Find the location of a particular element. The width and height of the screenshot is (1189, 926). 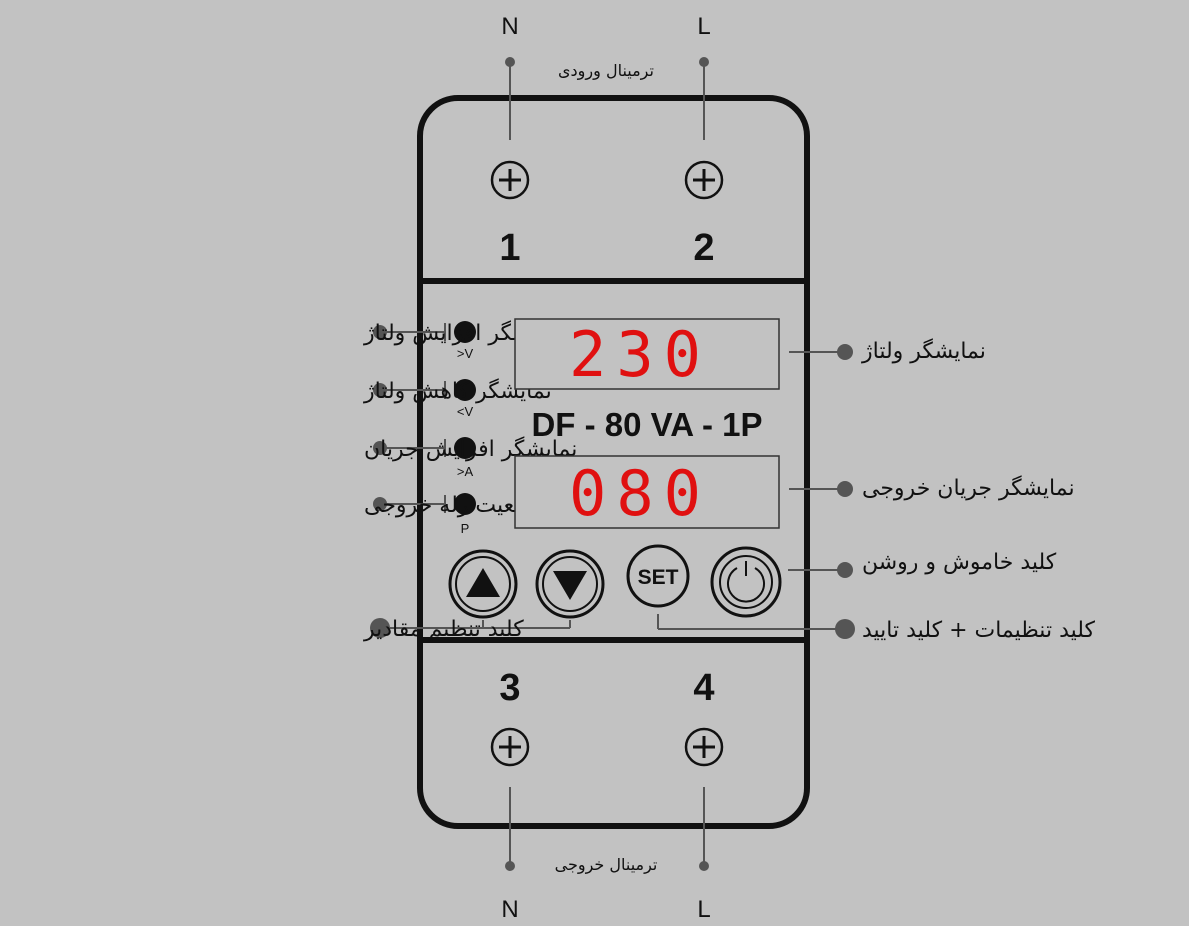

bottom-l-label: L is located at coordinates (703, 909).